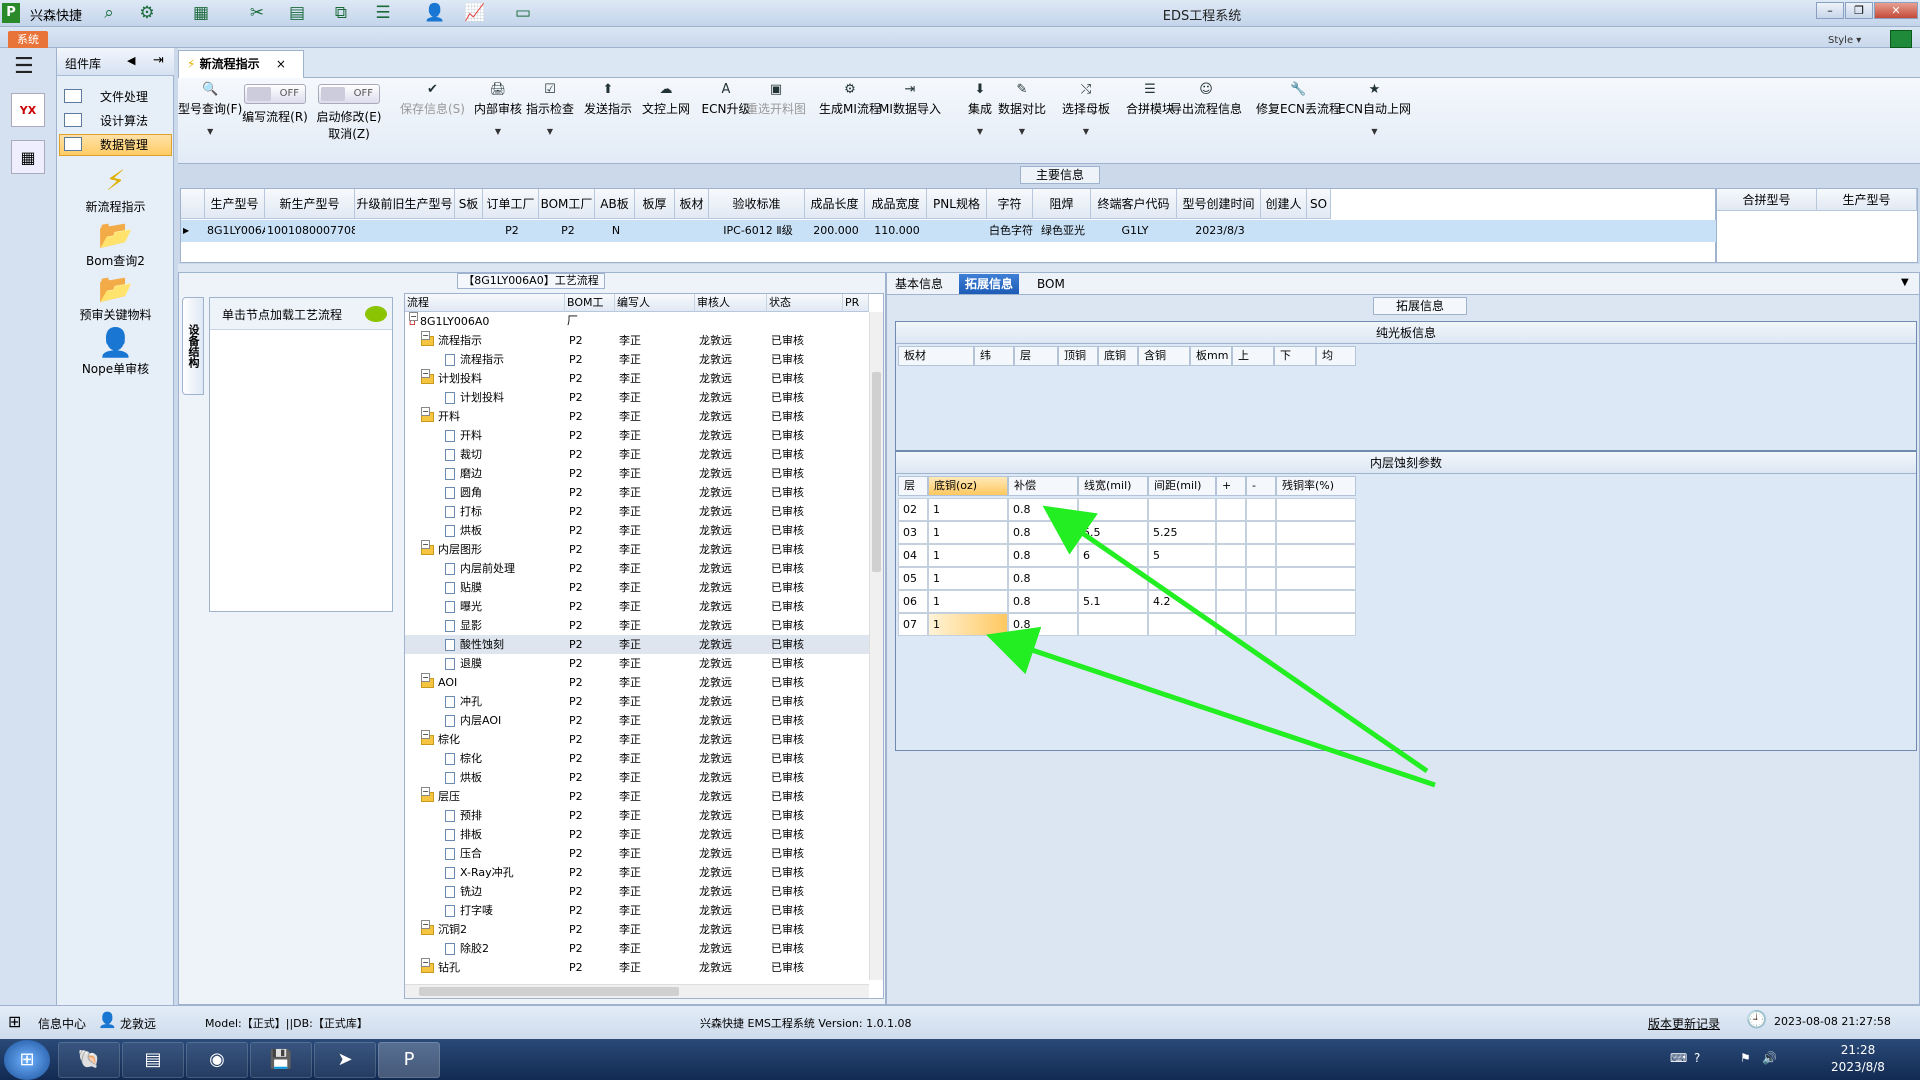 Image resolution: width=1920 pixels, height=1080 pixels. Describe the element at coordinates (637, 378) in the screenshot. I see `tree-row: − 计划投料 P2 李正 龙敦远 已审核` at that location.